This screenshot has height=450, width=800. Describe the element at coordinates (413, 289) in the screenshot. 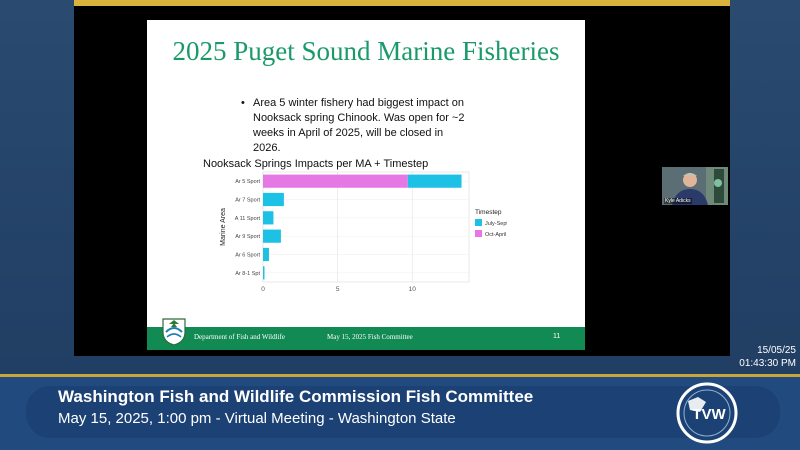

I see `x-tick-label: 10` at that location.